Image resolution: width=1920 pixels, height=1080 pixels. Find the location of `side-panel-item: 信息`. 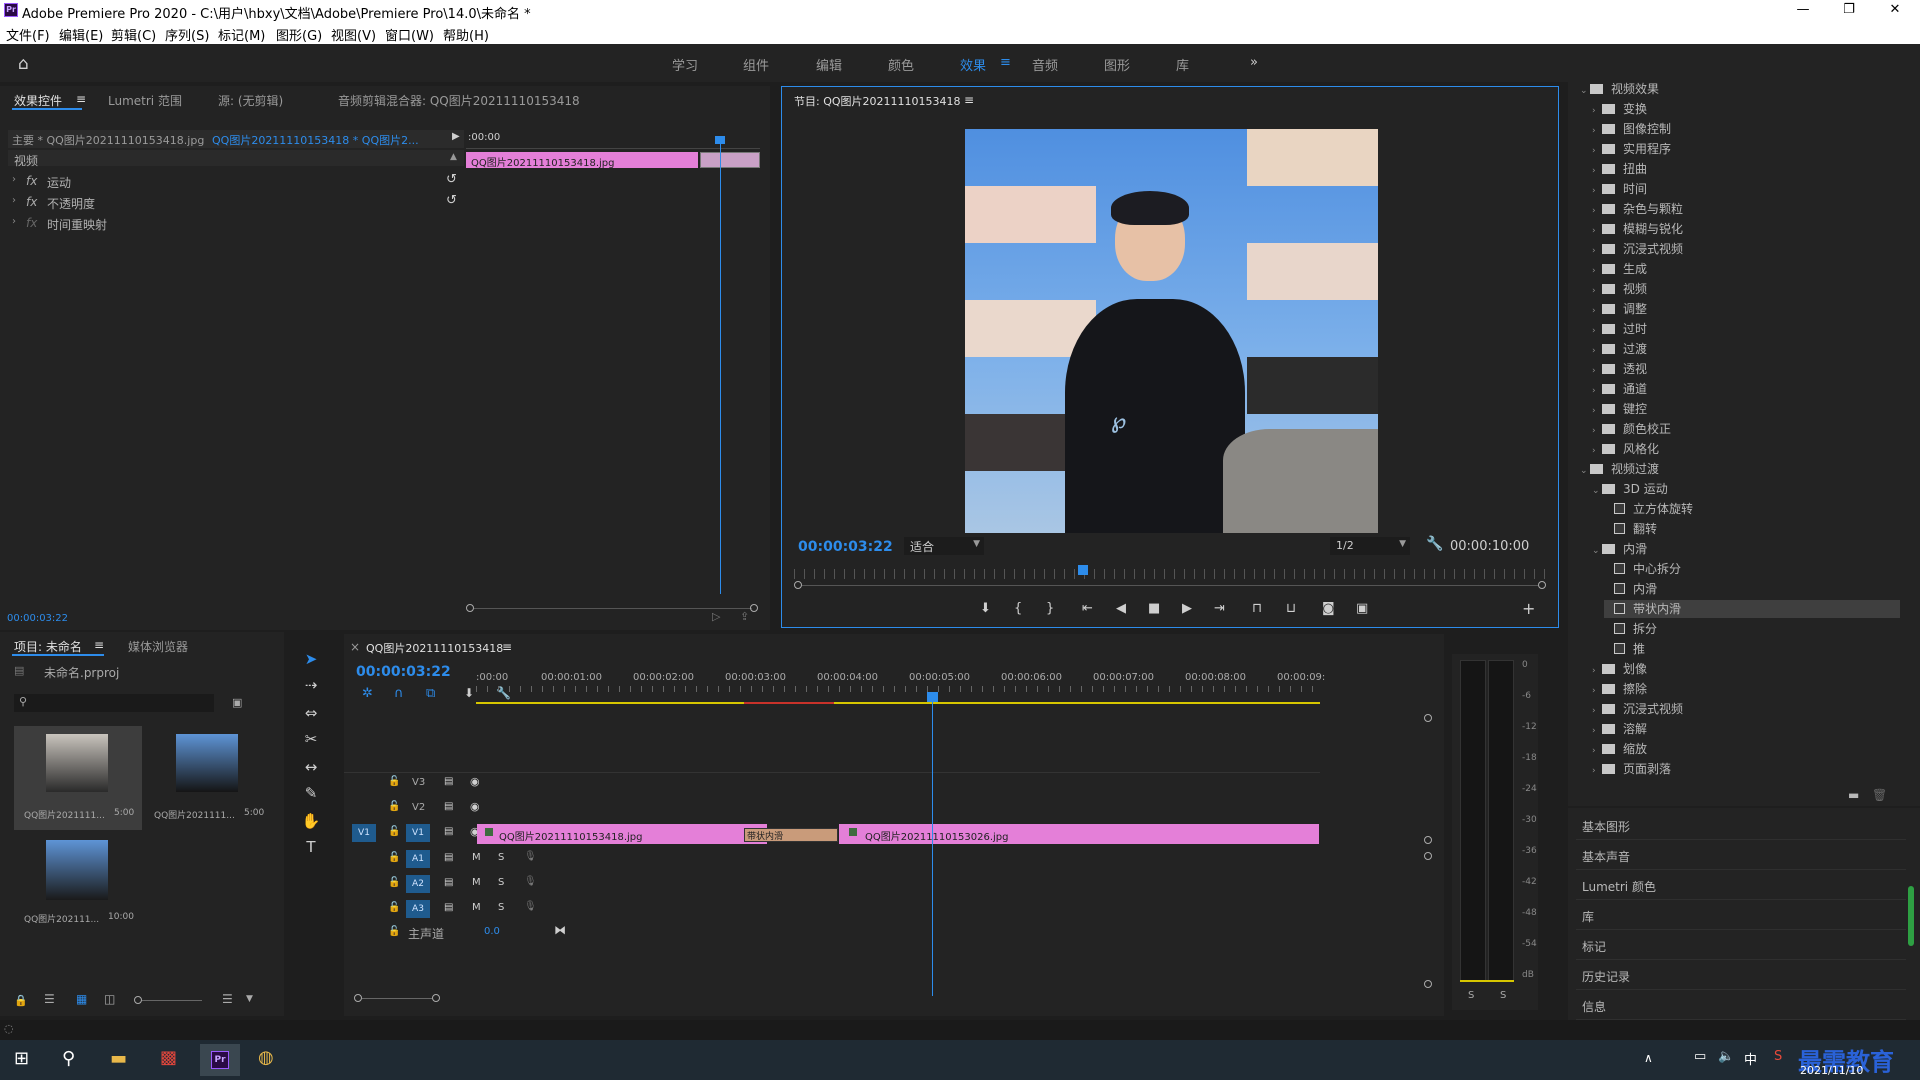

side-panel-item: 信息 is located at coordinates (1741, 1007).